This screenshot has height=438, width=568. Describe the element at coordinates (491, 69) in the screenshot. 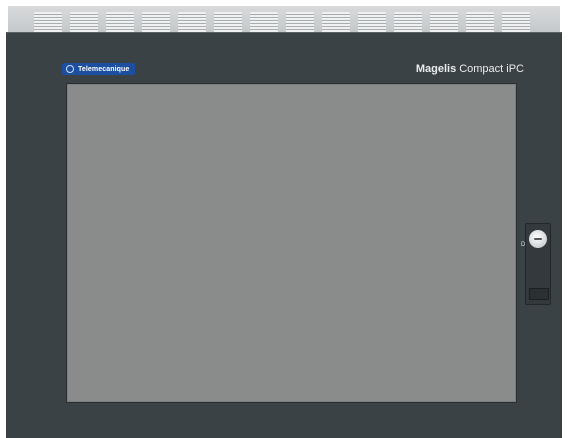

I see `model-variant: Compact iPC` at that location.